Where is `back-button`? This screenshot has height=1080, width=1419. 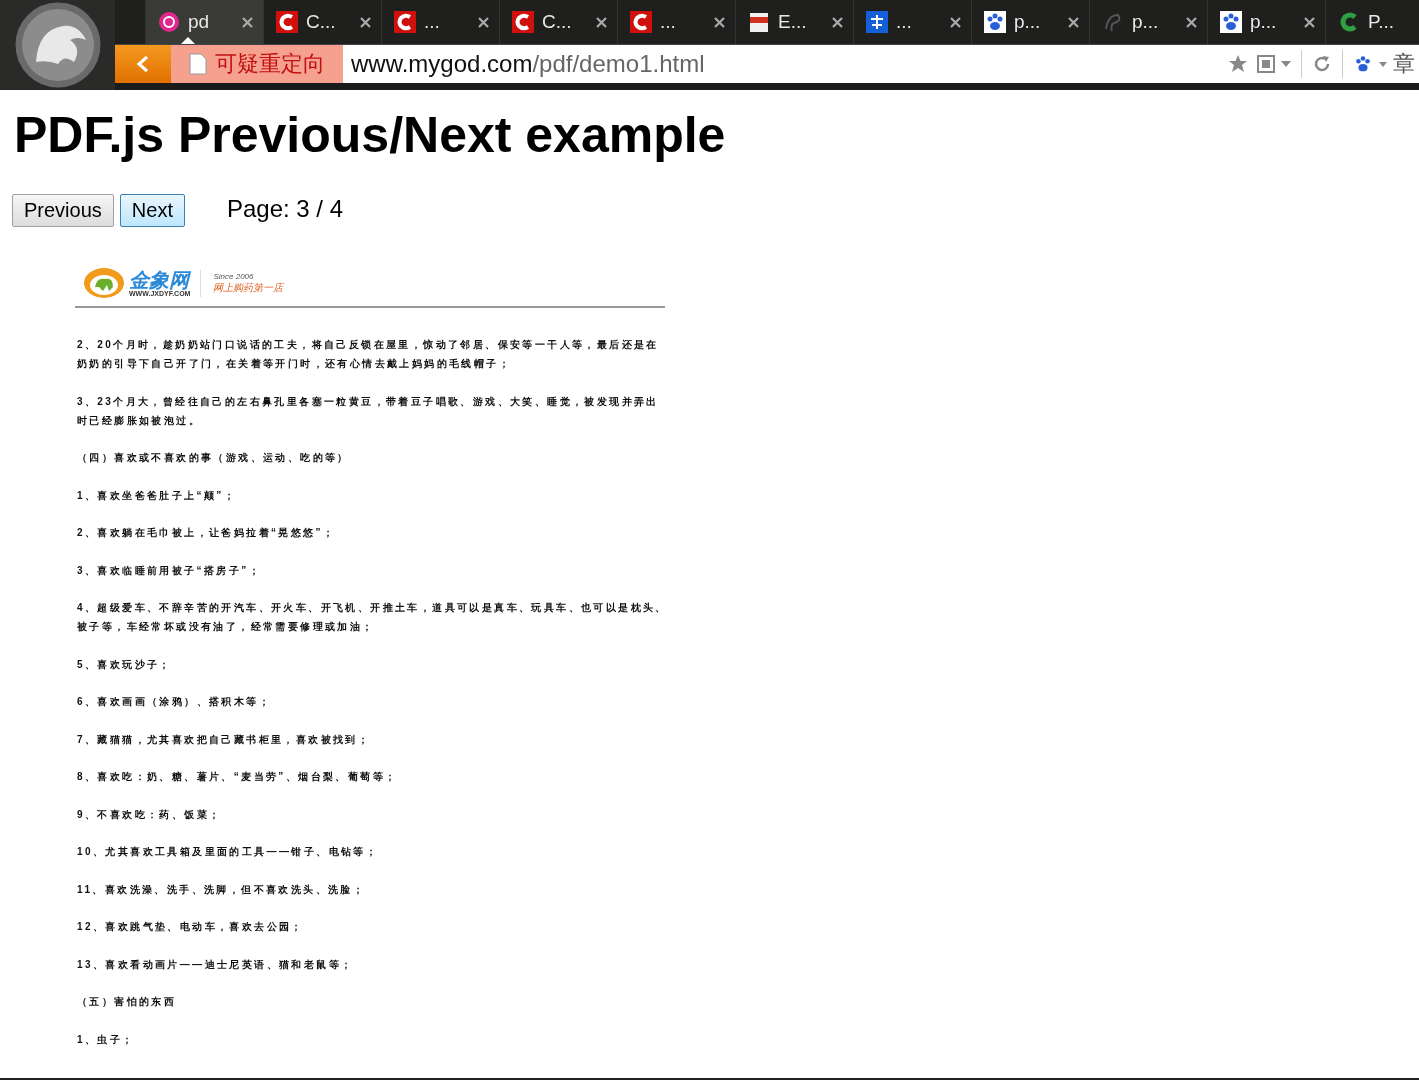 back-button is located at coordinates (143, 64).